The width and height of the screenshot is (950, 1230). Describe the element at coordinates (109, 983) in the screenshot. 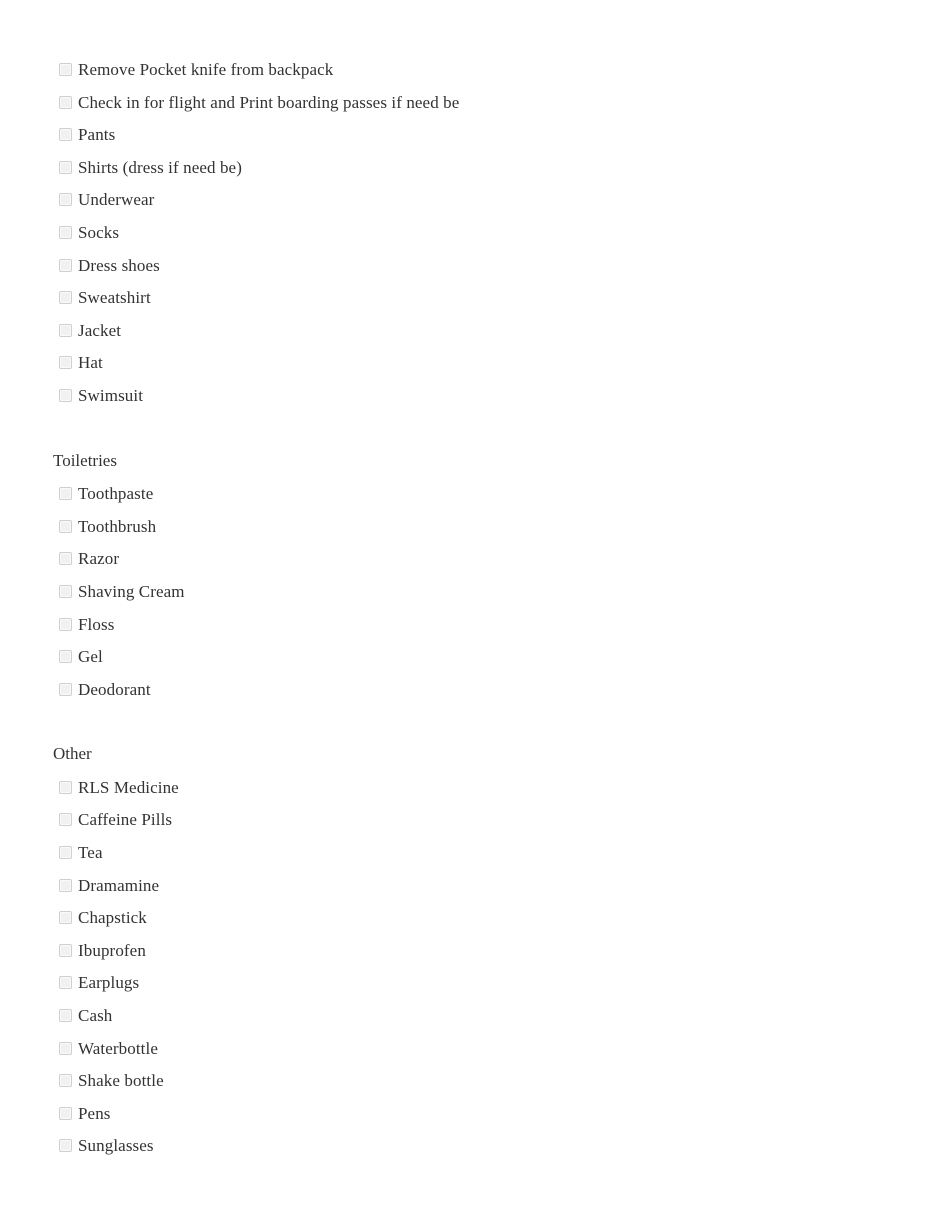

I see `checklist-item-label: Earplugs` at that location.